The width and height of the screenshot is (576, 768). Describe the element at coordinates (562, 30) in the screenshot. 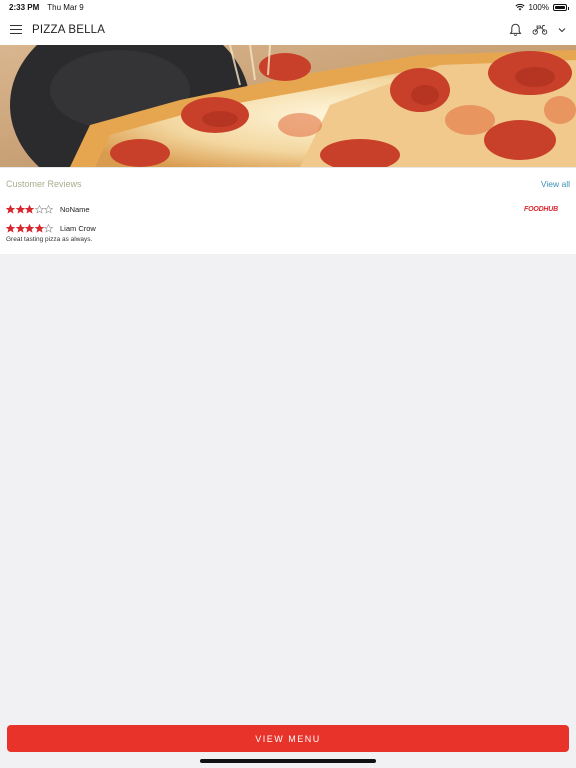

I see `chevron-down-icon` at that location.